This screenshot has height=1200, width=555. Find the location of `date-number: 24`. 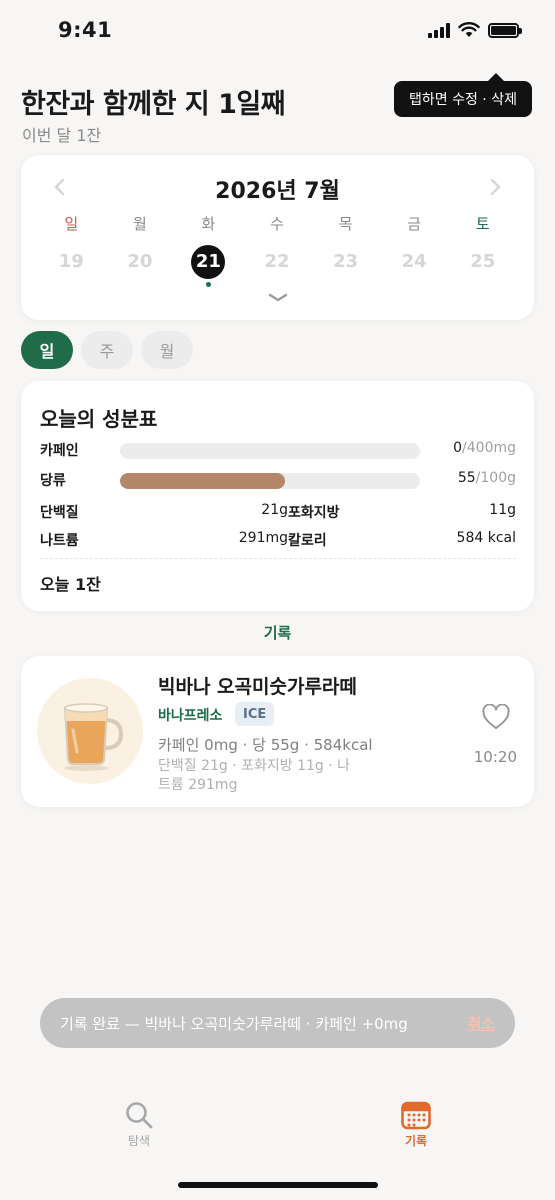

date-number: 24 is located at coordinates (414, 261).